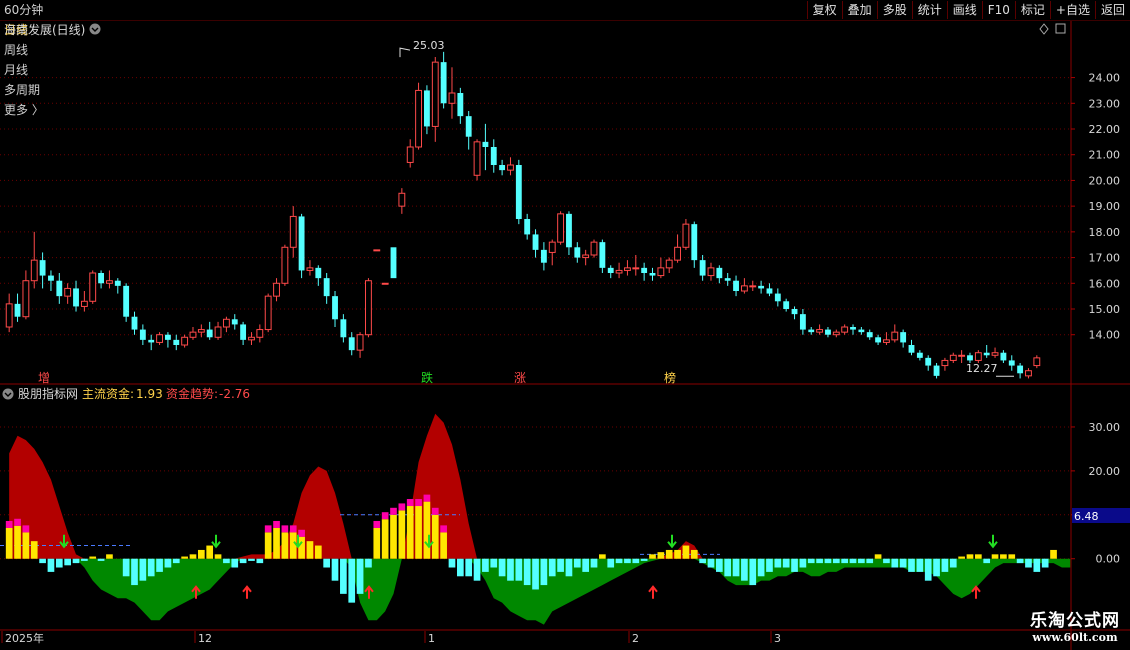  What do you see at coordinates (1105, 258) in the screenshot?
I see `price-tick-label: 17.00` at bounding box center [1105, 258].